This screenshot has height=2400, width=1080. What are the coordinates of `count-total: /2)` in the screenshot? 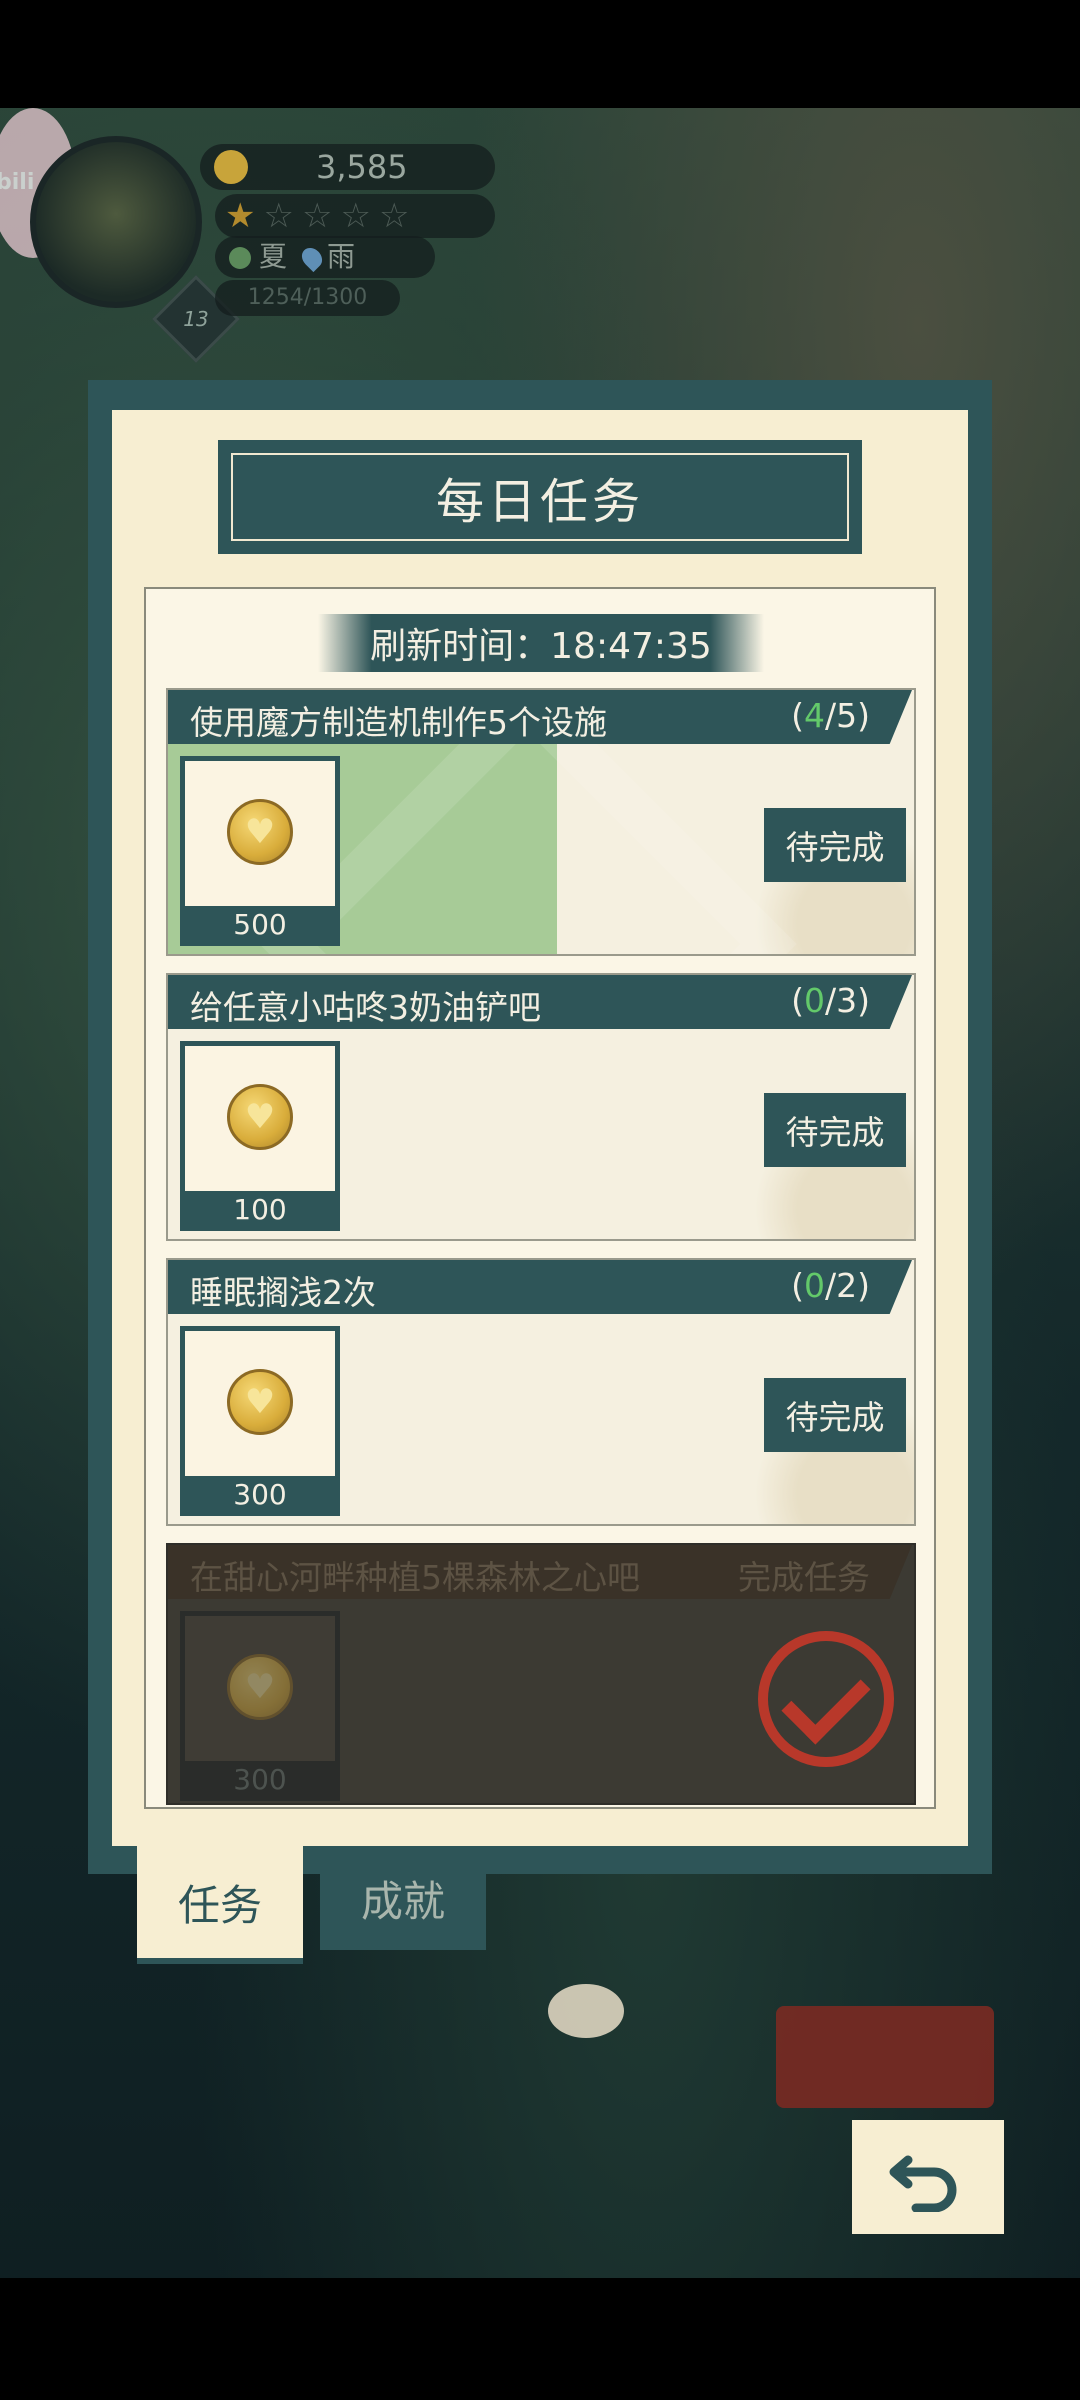 It's located at (847, 1285).